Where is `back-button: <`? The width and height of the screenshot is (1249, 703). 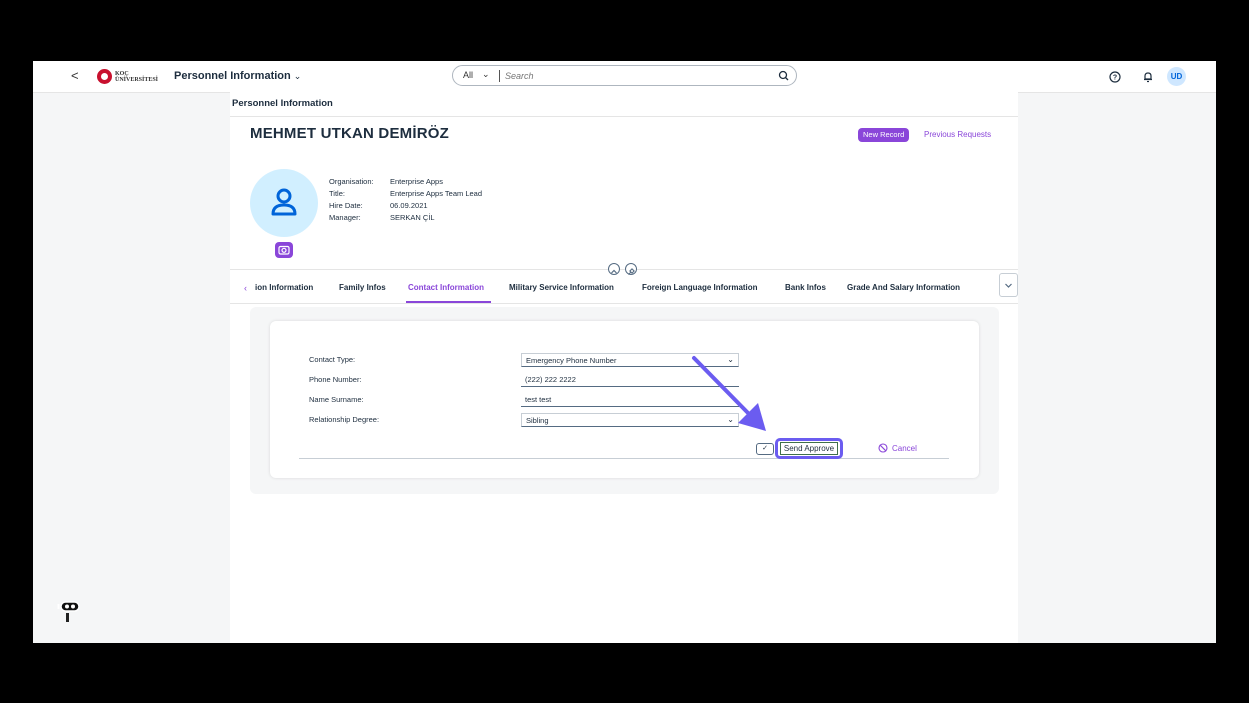 back-button: < is located at coordinates (75, 75).